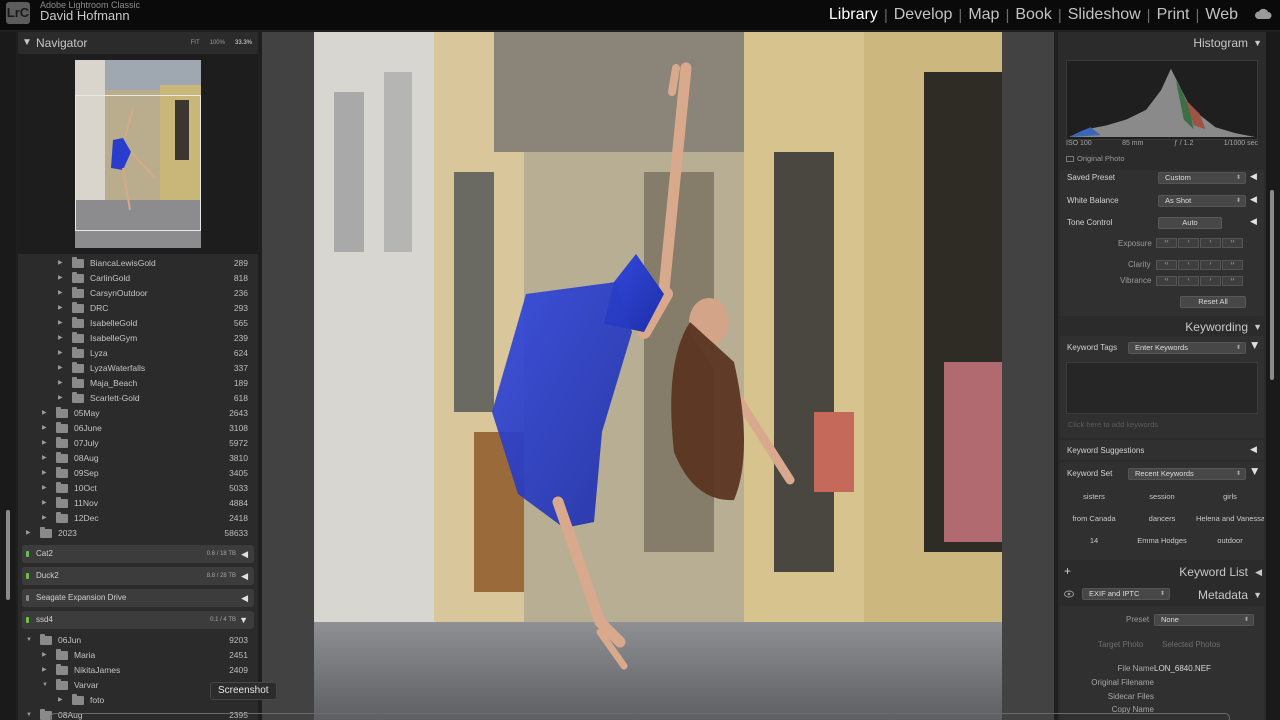  Describe the element at coordinates (983, 15) in the screenshot. I see `module-map: Map` at that location.